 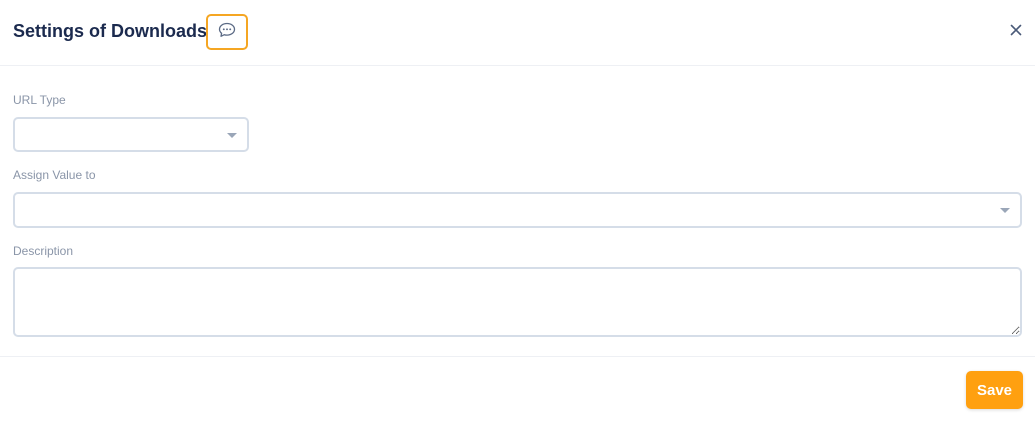 I want to click on assign-value-select, so click(x=517, y=210).